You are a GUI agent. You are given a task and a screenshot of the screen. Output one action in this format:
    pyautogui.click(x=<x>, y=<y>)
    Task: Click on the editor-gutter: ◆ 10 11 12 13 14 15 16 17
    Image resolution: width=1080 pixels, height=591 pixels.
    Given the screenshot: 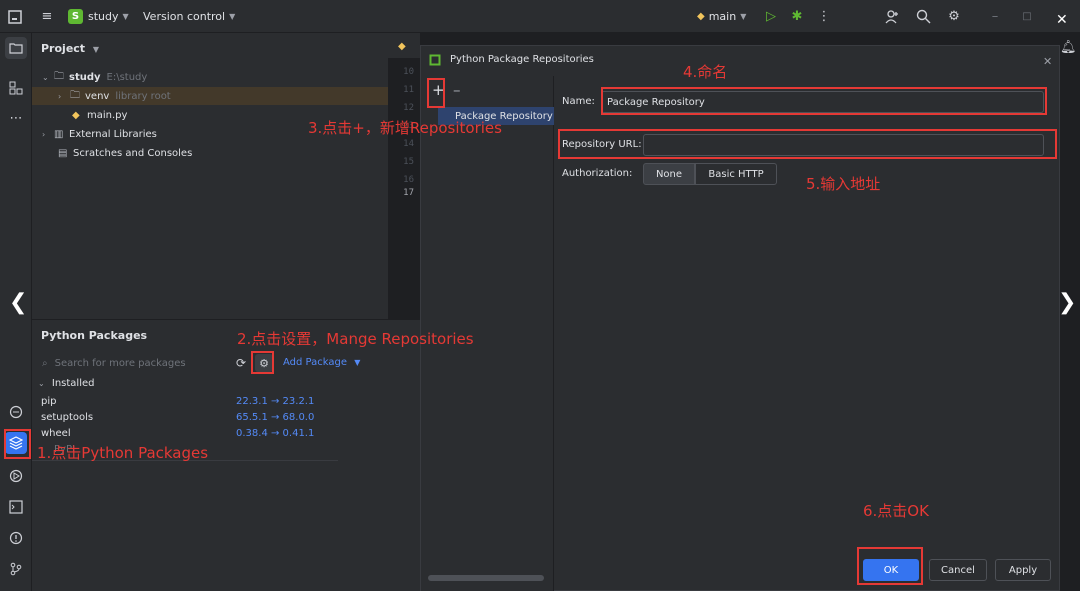 What is the action you would take?
    pyautogui.click(x=404, y=176)
    